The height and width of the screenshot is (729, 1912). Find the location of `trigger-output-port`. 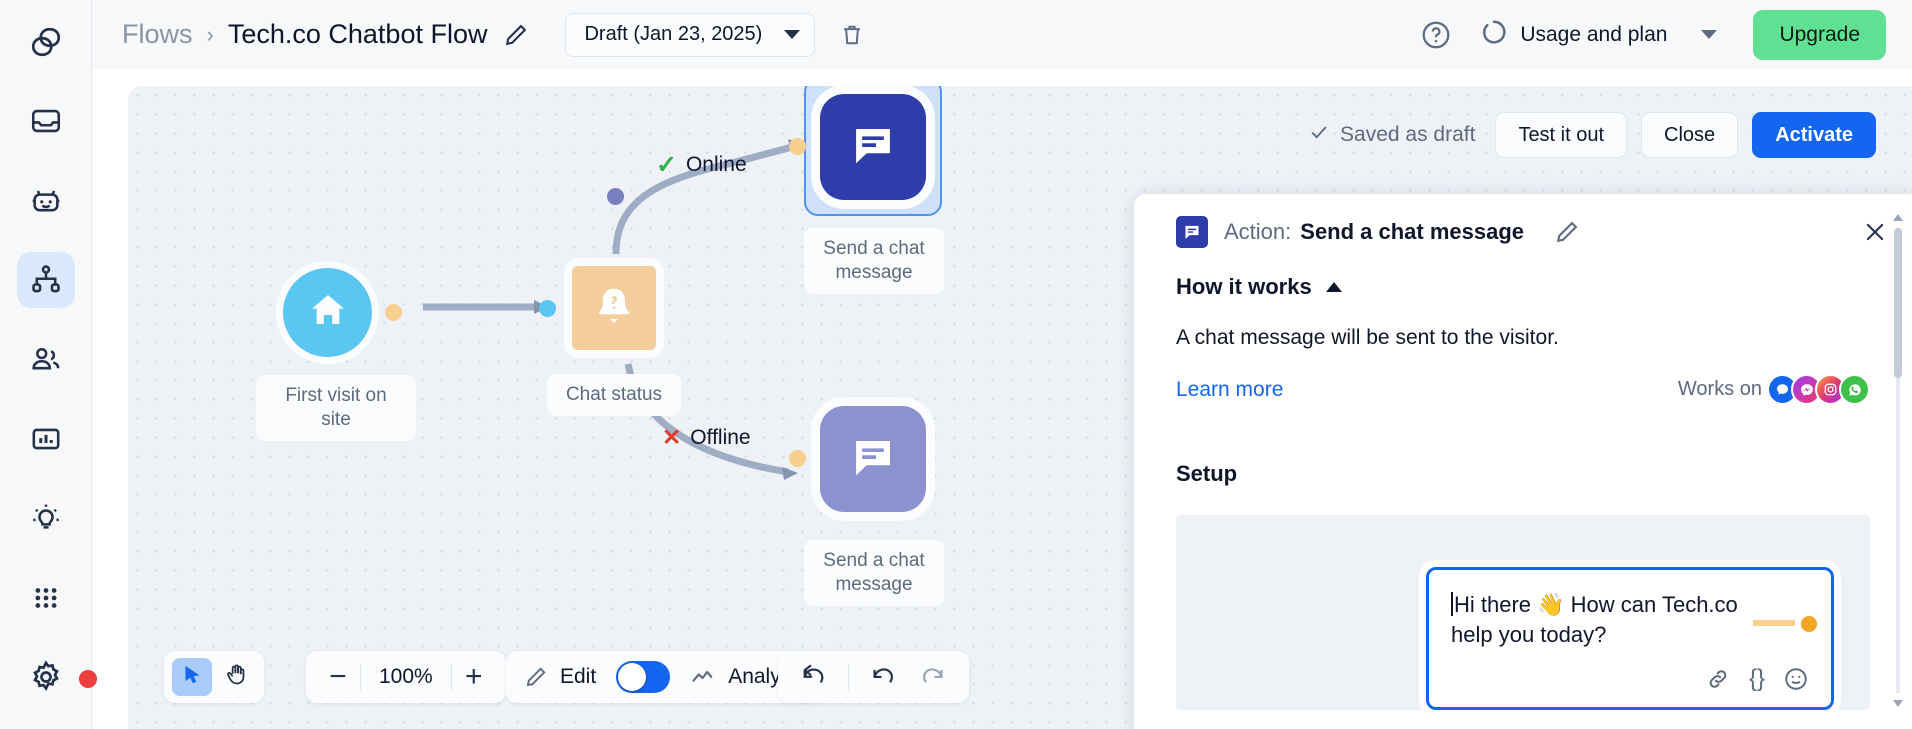

trigger-output-port is located at coordinates (393, 312).